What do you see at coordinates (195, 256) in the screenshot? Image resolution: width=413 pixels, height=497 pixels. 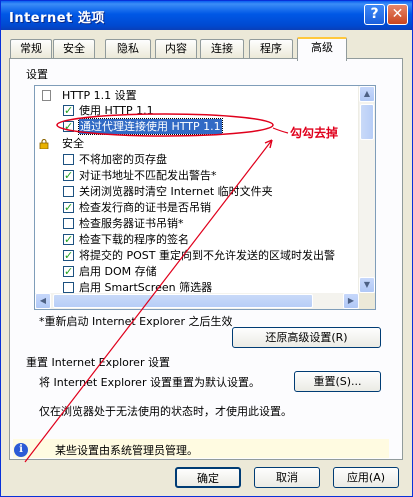 I see `list-item-post-redirect: 将提交的 POST 重定向到不允许发送的区域时发出警` at bounding box center [195, 256].